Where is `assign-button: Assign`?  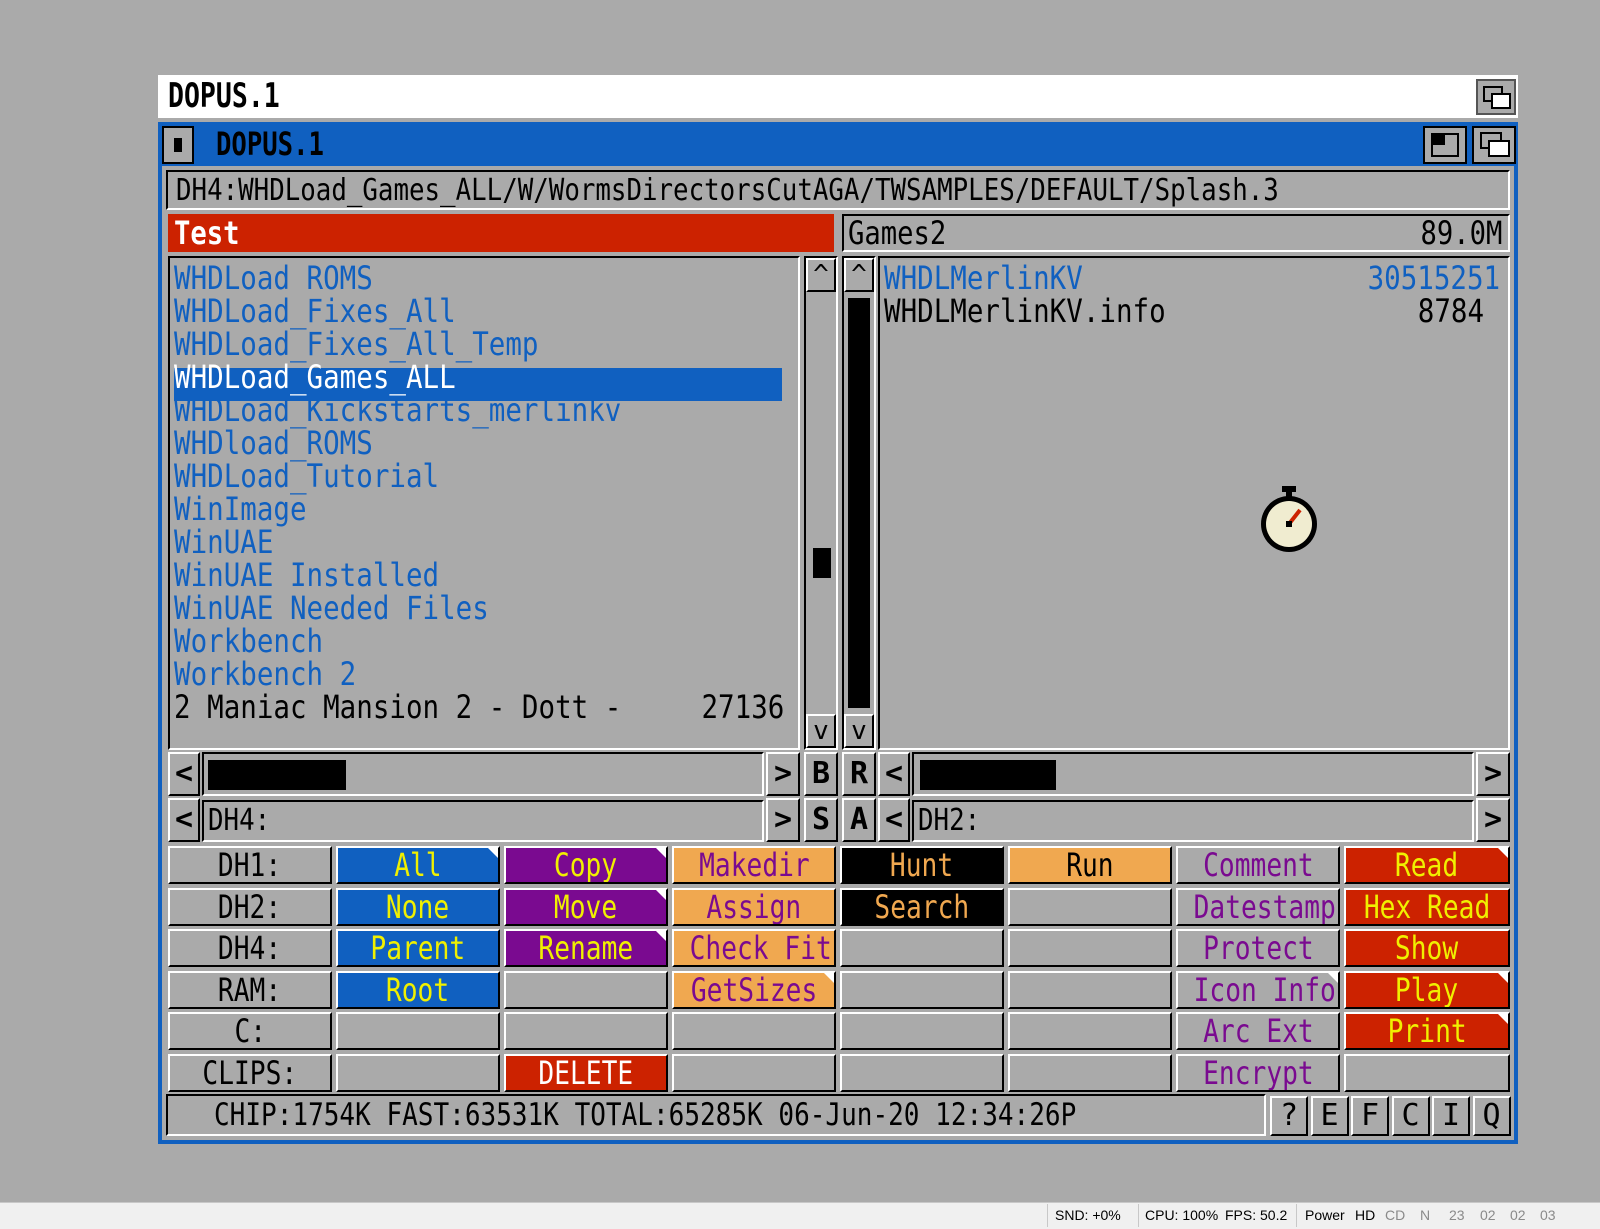 assign-button: Assign is located at coordinates (754, 907).